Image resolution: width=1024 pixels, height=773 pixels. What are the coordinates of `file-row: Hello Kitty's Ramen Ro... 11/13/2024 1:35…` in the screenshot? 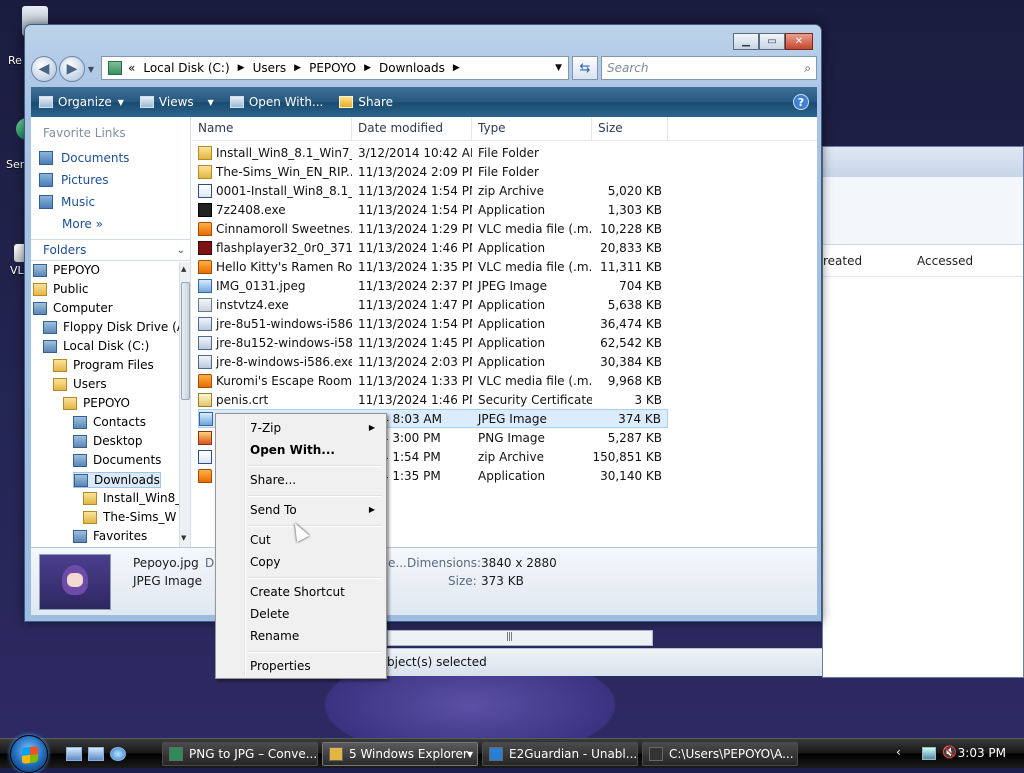 It's located at (433, 266).